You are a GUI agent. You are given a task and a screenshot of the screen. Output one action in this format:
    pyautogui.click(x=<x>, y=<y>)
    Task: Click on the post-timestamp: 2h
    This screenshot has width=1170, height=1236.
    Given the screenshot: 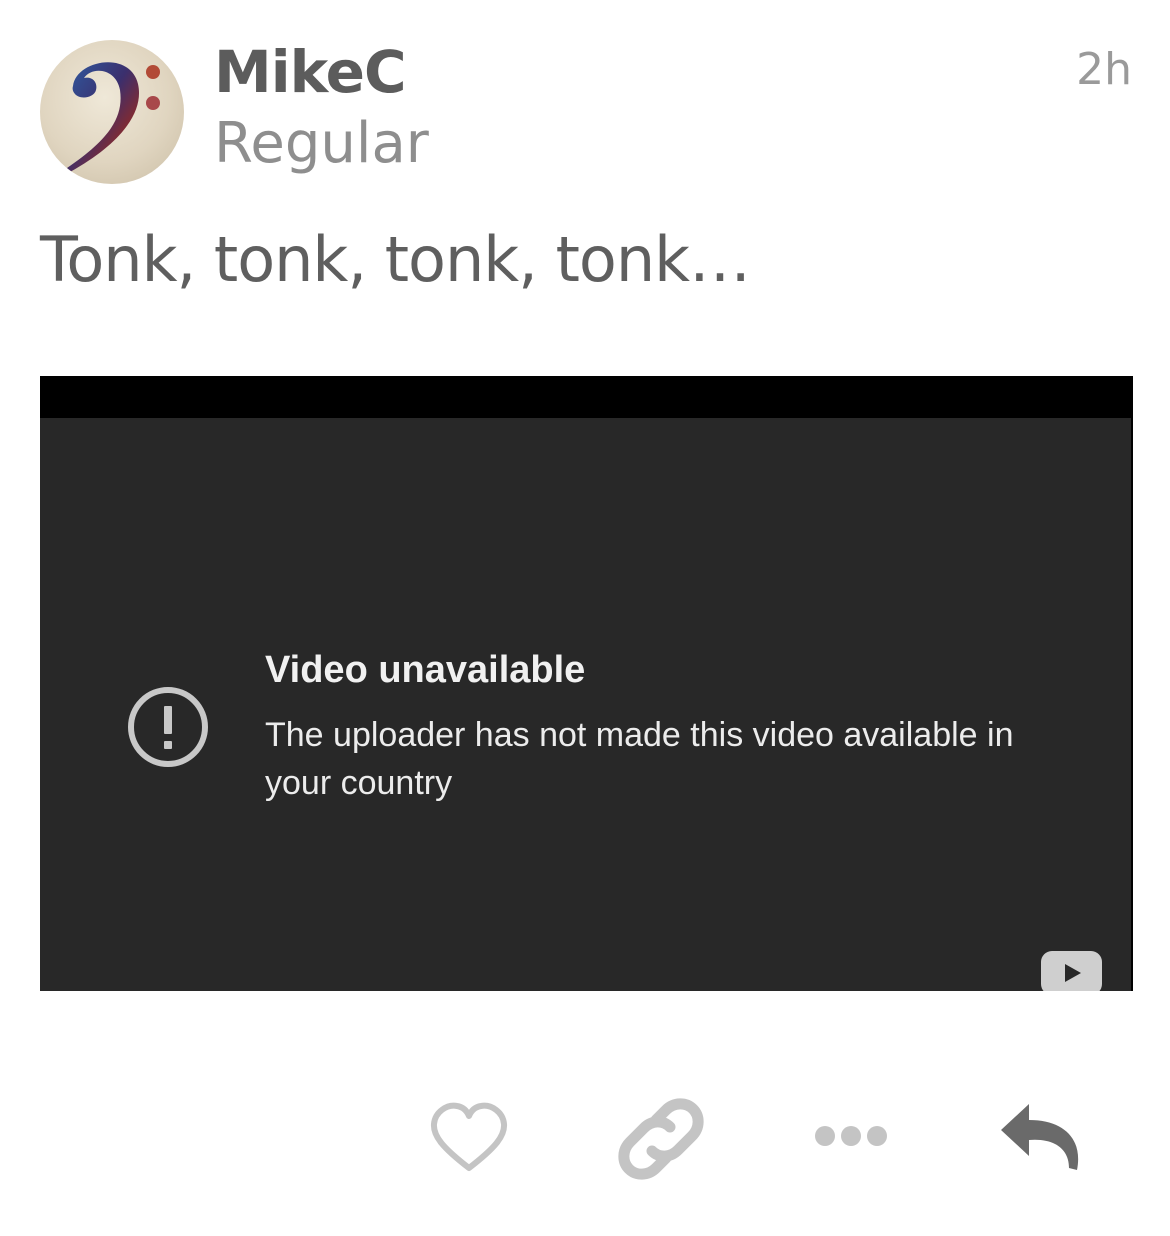 What is the action you would take?
    pyautogui.click(x=1104, y=70)
    